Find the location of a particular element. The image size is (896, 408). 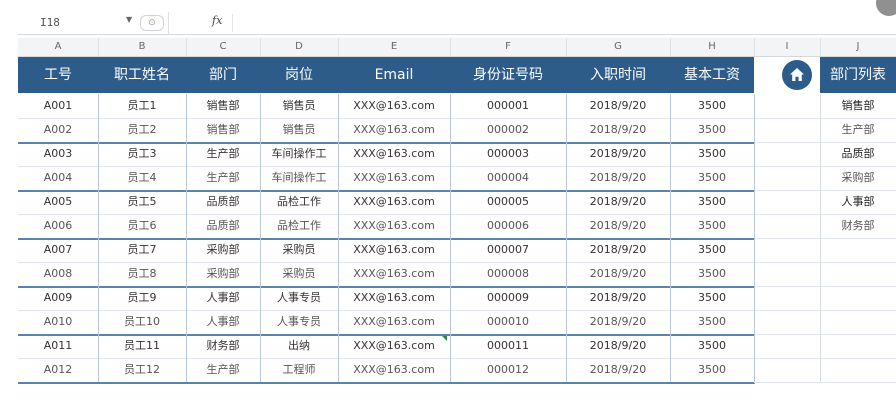

column-header-e: E is located at coordinates (394, 47).